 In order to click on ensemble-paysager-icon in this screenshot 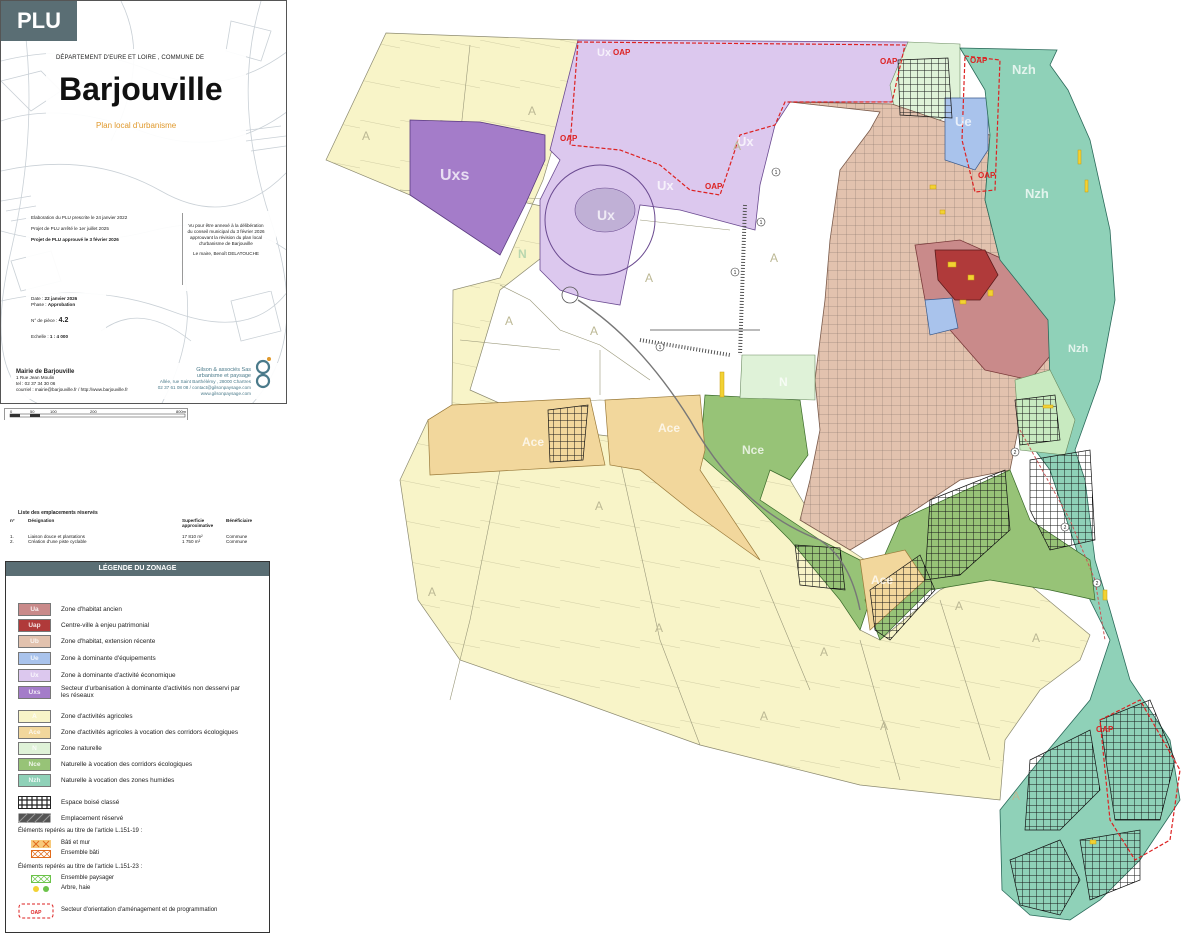, I will do `click(41, 879)`.